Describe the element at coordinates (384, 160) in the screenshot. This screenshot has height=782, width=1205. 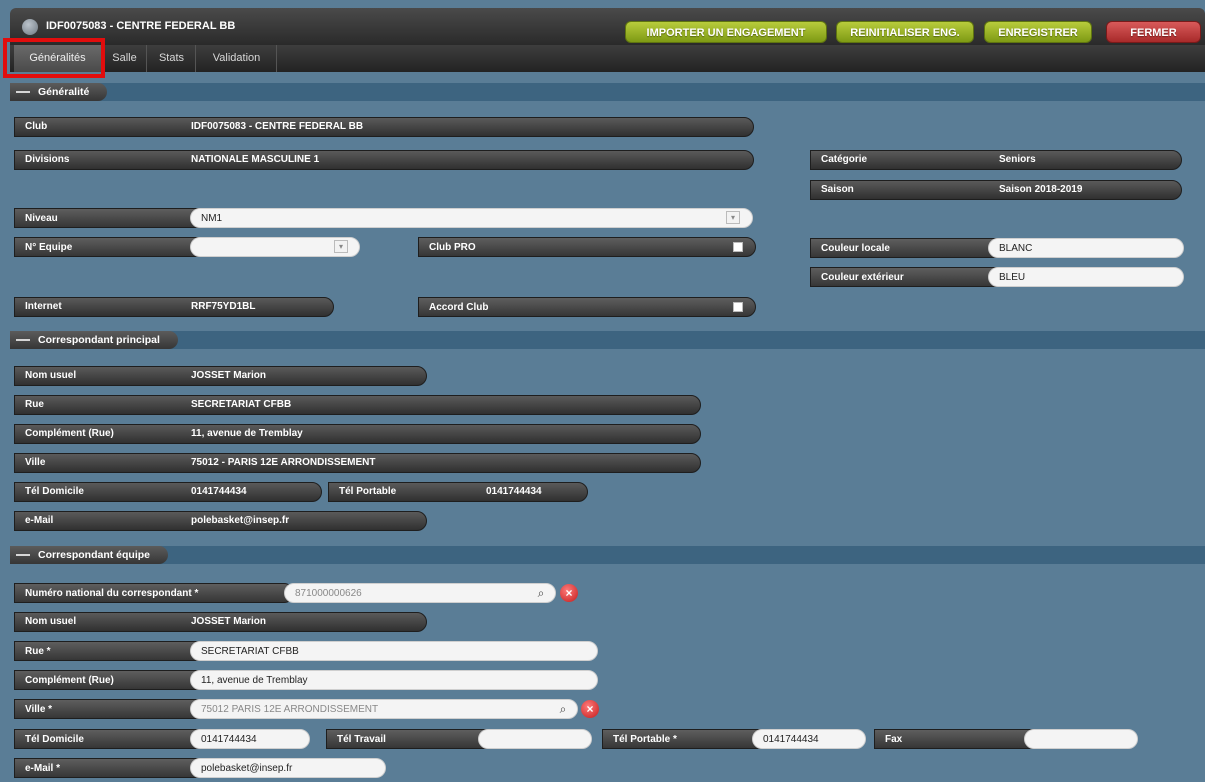
I see `divisions-row: Divisions NATIONALE MASCULINE 1` at that location.